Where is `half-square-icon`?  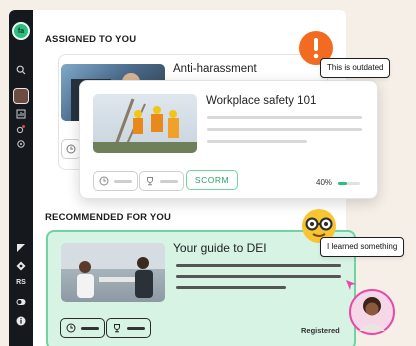
half-square-icon is located at coordinates (21, 249).